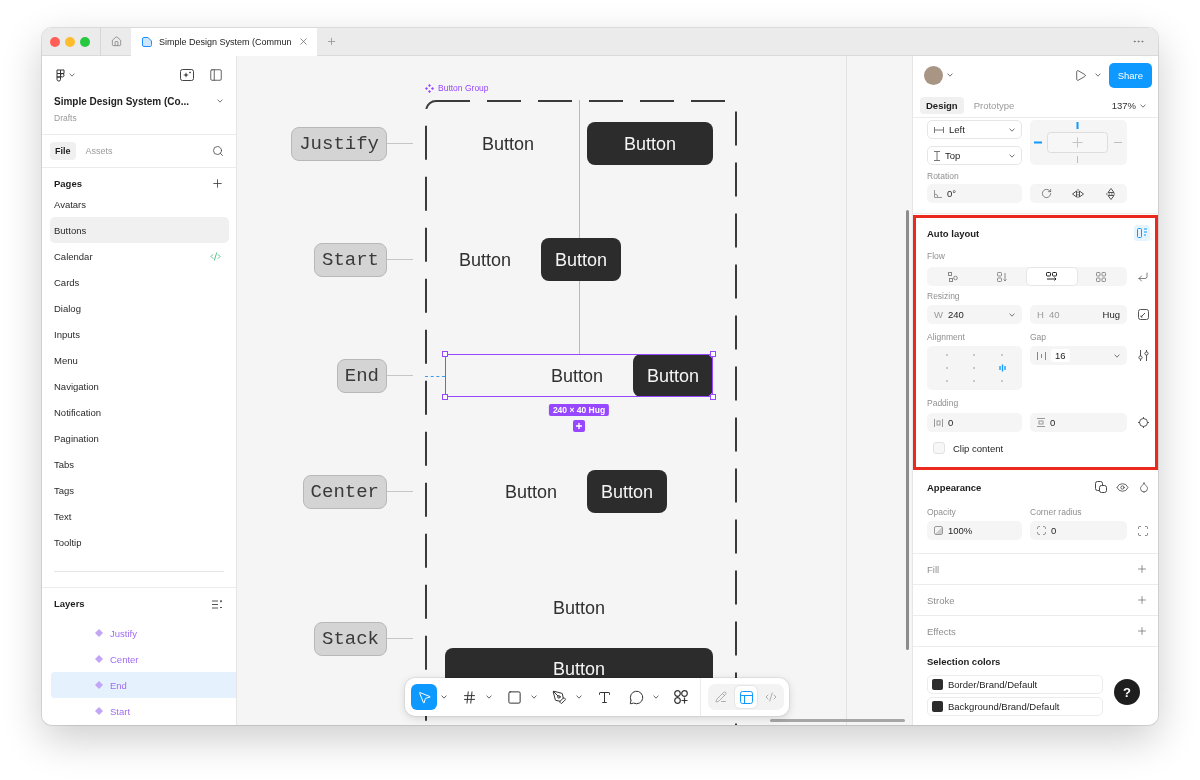  Describe the element at coordinates (139, 230) in the screenshot. I see `page-item: Buttons` at that location.